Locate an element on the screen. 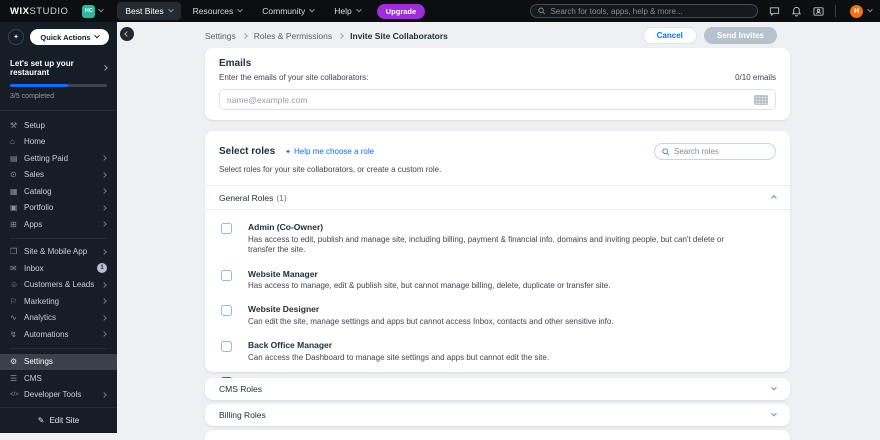  tab-help: Help is located at coordinates (347, 11).